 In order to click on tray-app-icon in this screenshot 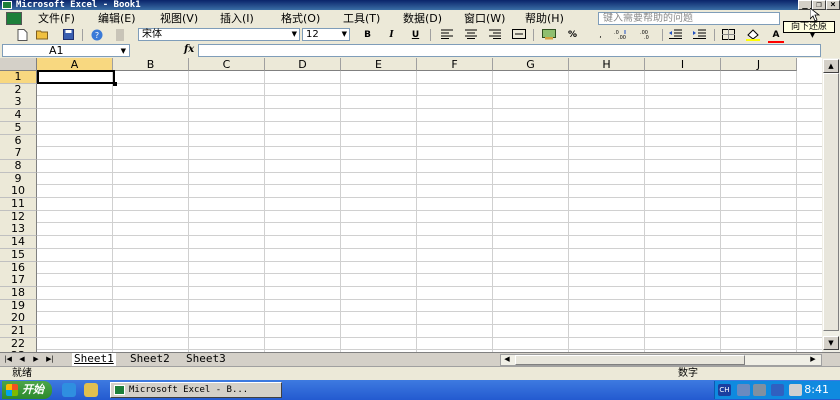, I will do `click(795, 390)`.